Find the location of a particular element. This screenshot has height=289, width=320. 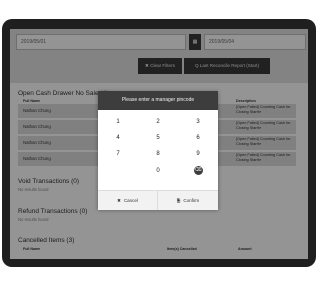

close-icon: ✖ is located at coordinates (119, 200).